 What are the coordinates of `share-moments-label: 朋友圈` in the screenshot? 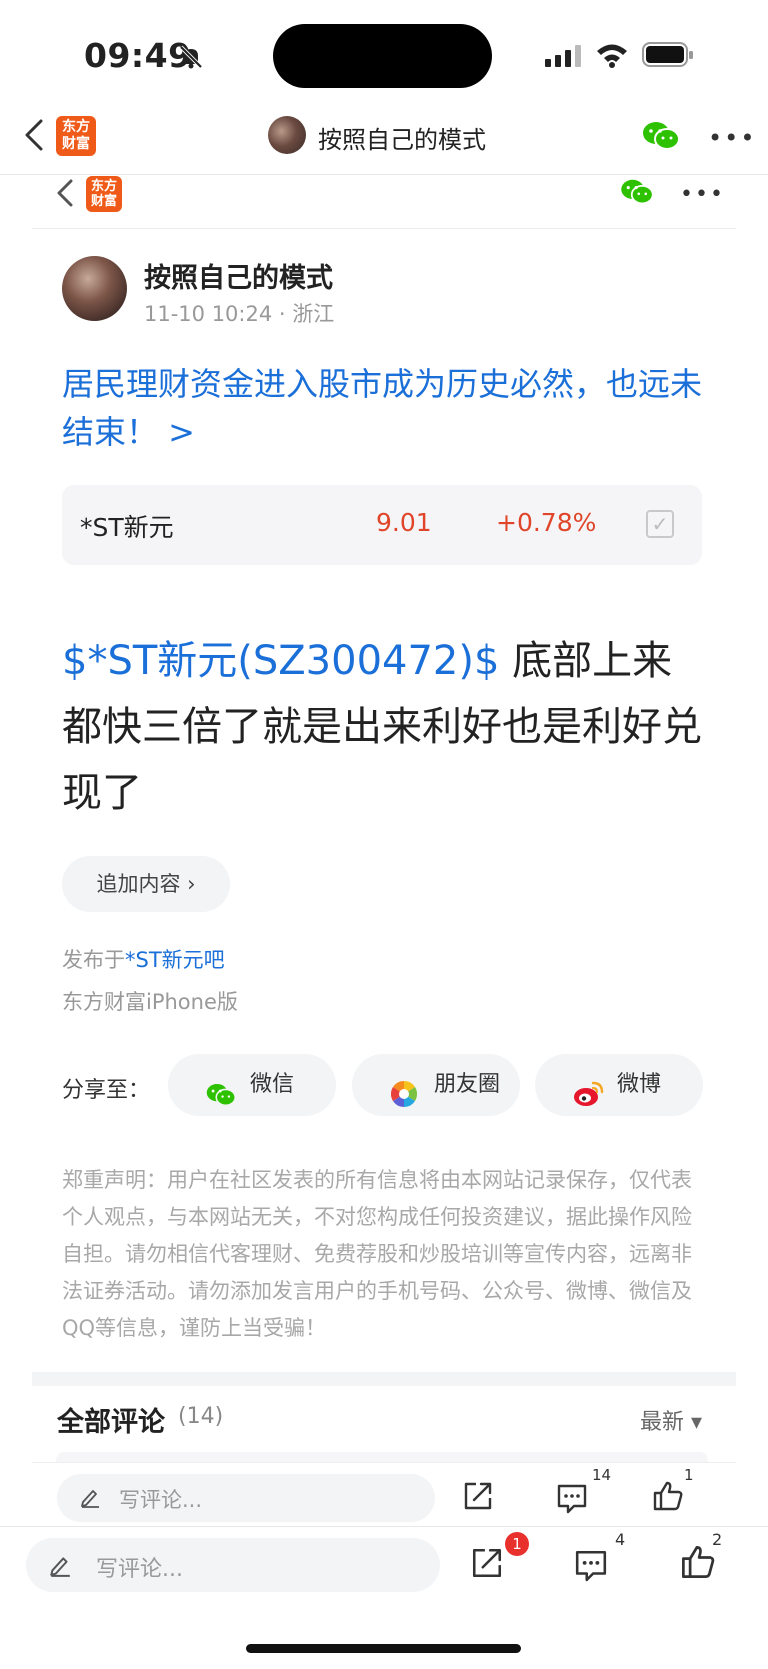 It's located at (467, 1084).